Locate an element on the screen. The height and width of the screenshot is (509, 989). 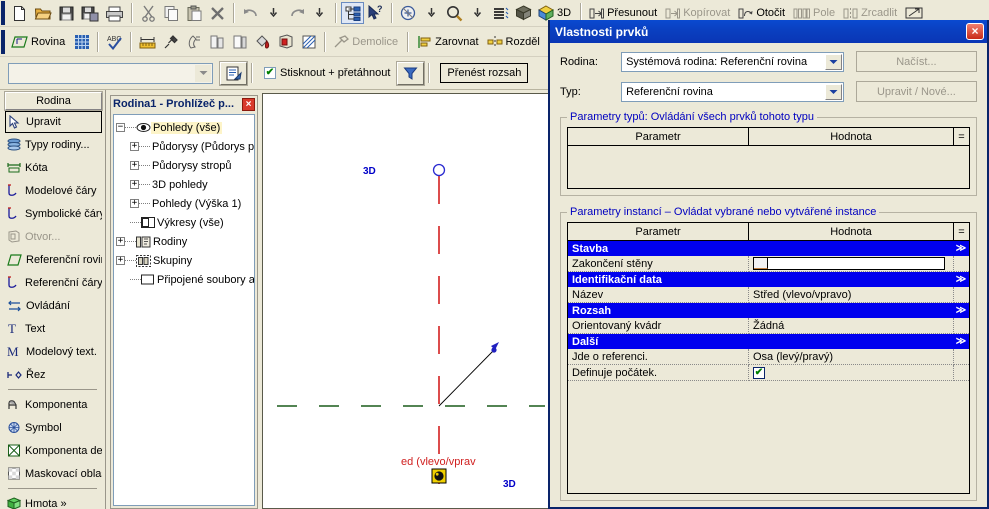
tree-item-pohledy-vyska1: + Pohledy (Výška 1) is located at coordinates (185, 203).